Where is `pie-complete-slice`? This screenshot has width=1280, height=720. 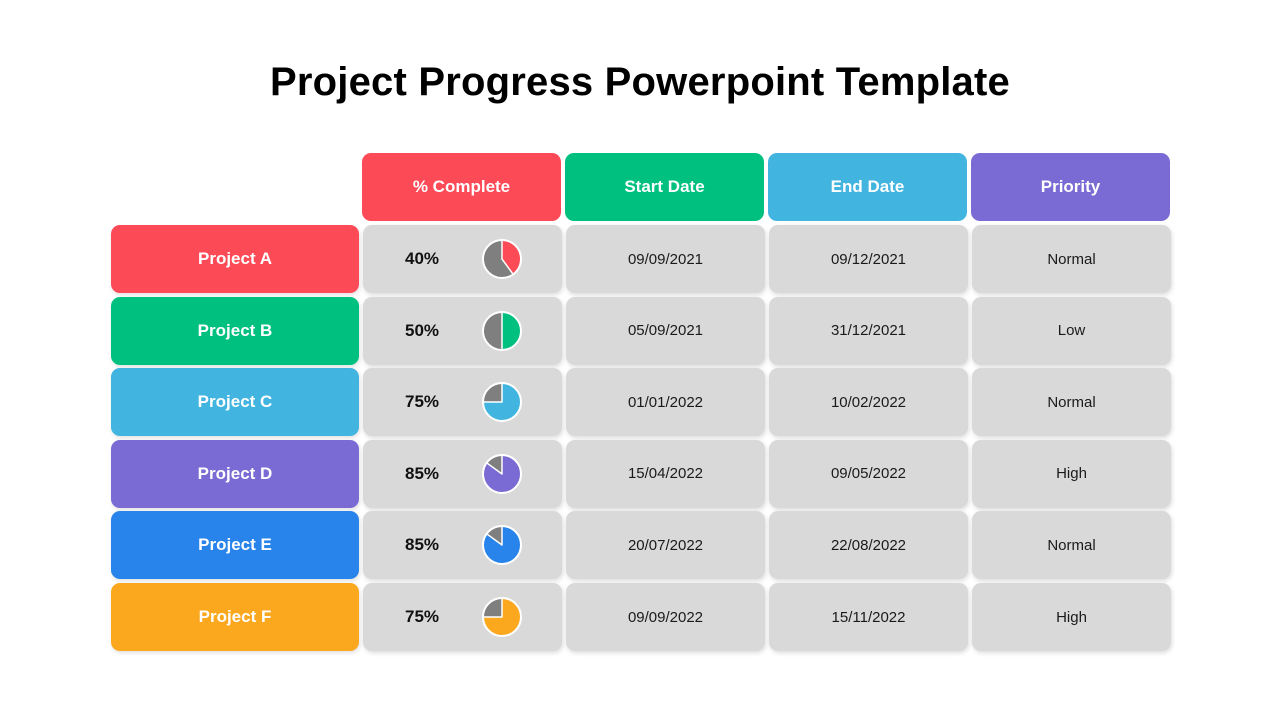 pie-complete-slice is located at coordinates (511, 330).